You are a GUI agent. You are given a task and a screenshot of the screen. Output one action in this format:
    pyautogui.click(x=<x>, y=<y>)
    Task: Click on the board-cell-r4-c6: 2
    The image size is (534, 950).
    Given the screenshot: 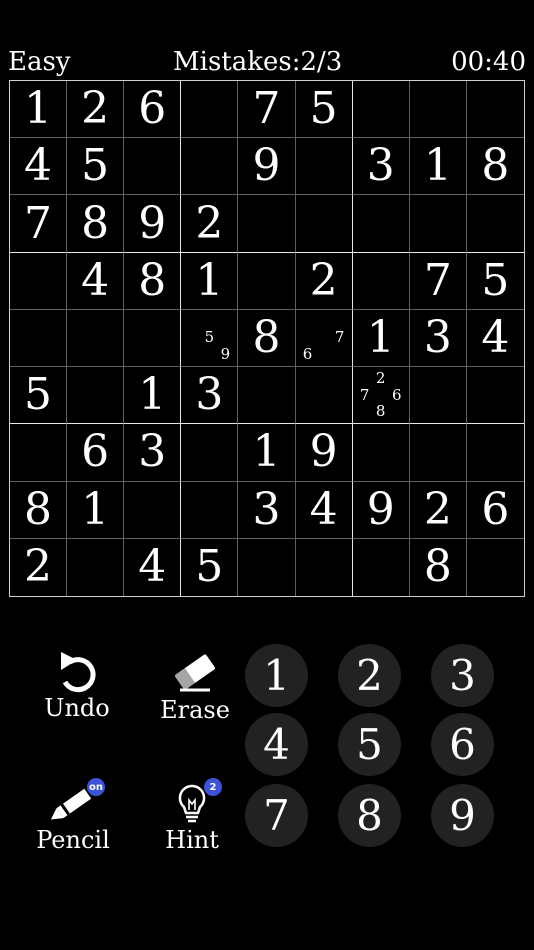 What is the action you would take?
    pyautogui.click(x=324, y=281)
    